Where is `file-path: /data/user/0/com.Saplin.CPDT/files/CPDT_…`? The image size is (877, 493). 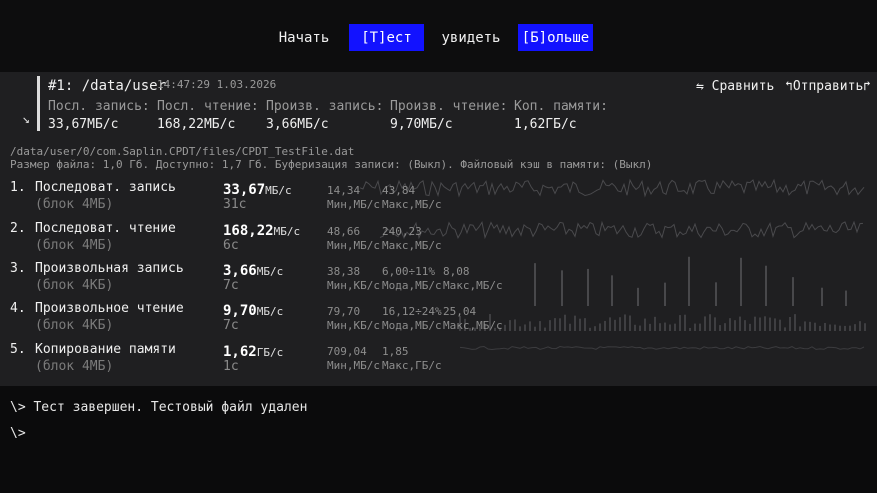 file-path: /data/user/0/com.Saplin.CPDT/files/CPDT_… is located at coordinates (182, 151).